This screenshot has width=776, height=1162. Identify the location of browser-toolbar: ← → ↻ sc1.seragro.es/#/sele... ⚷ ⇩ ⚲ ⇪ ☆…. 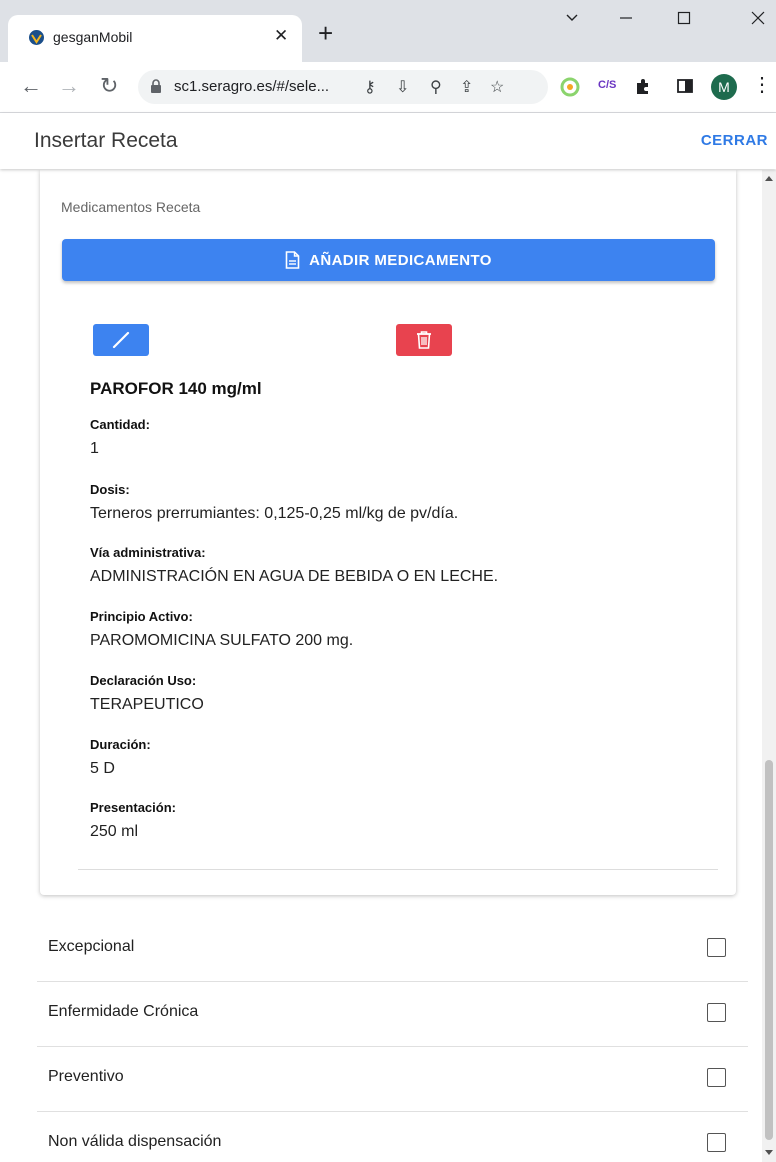
(388, 87).